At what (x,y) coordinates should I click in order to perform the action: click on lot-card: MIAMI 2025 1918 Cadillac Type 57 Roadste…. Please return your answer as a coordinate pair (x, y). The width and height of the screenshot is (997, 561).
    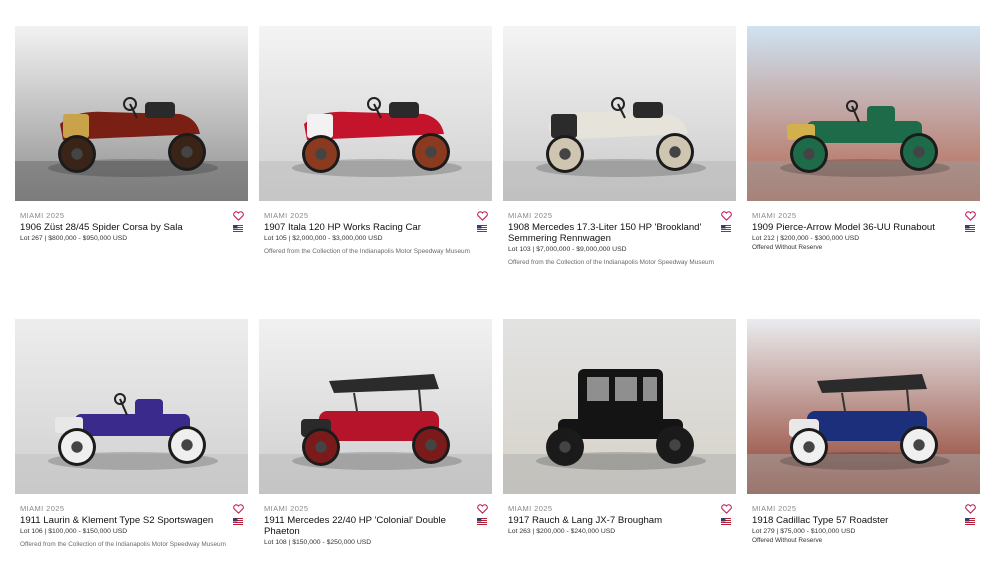
    Looking at the image, I should click on (863, 432).